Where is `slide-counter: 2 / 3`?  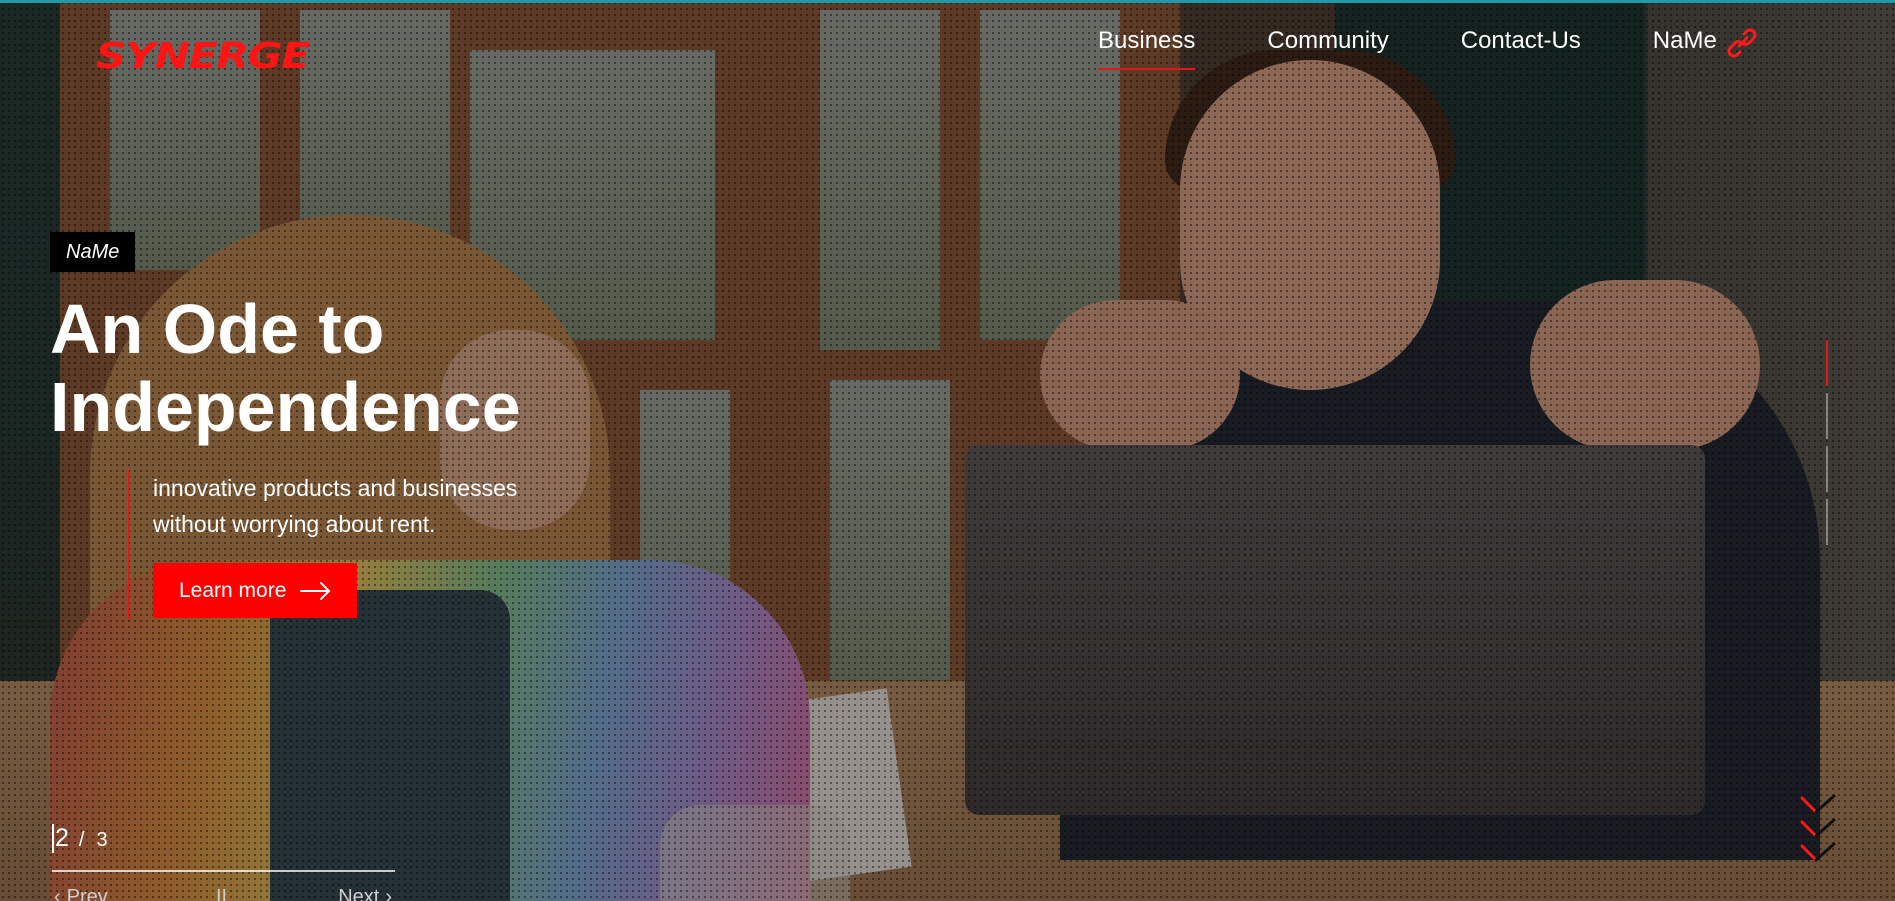 slide-counter: 2 / 3 is located at coordinates (80, 838).